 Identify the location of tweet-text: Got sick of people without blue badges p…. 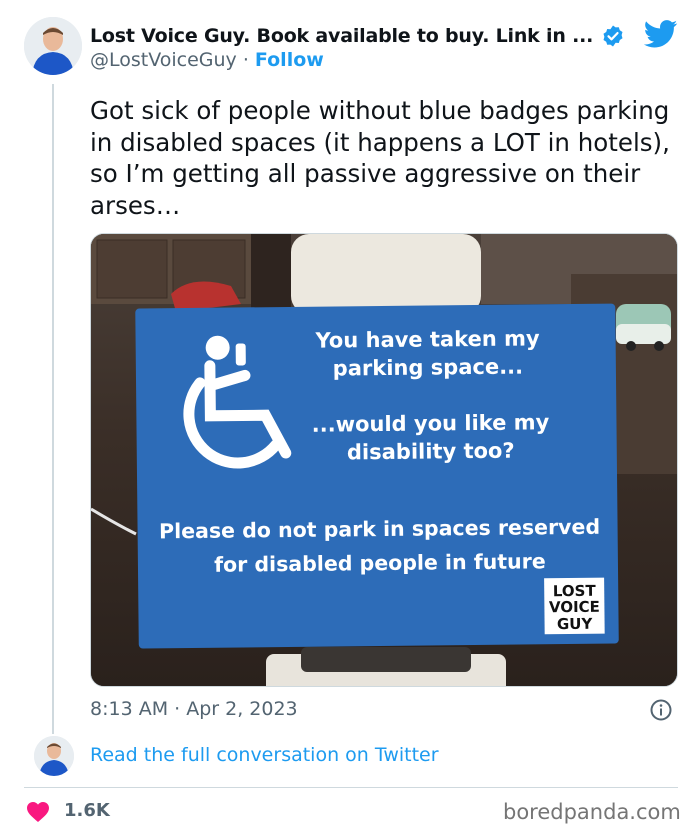
(380, 158).